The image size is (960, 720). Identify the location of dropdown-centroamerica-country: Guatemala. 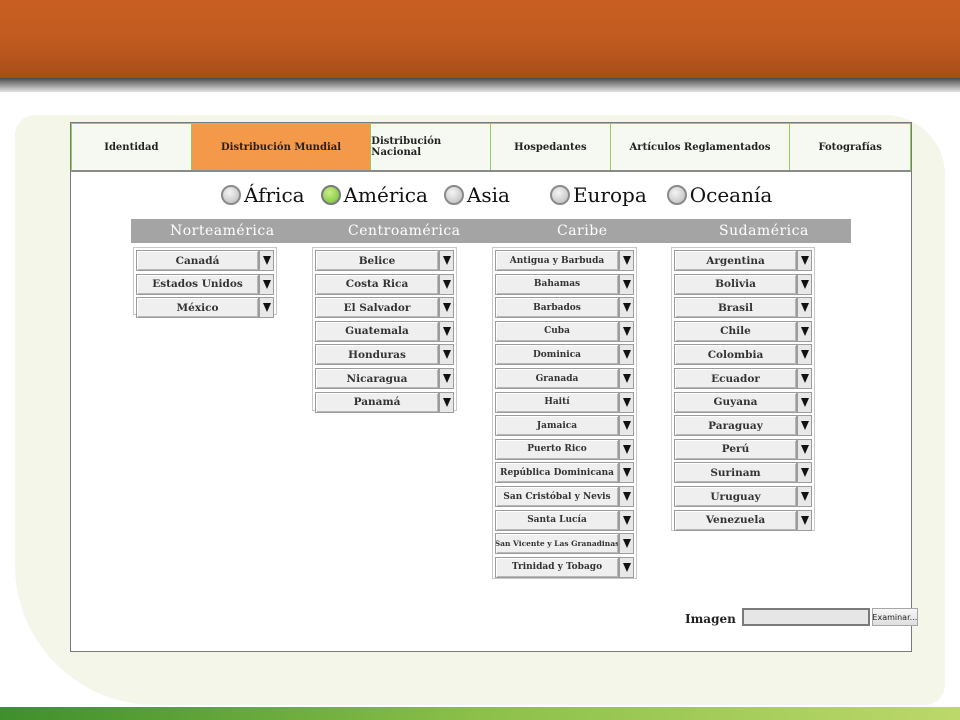
(384, 331).